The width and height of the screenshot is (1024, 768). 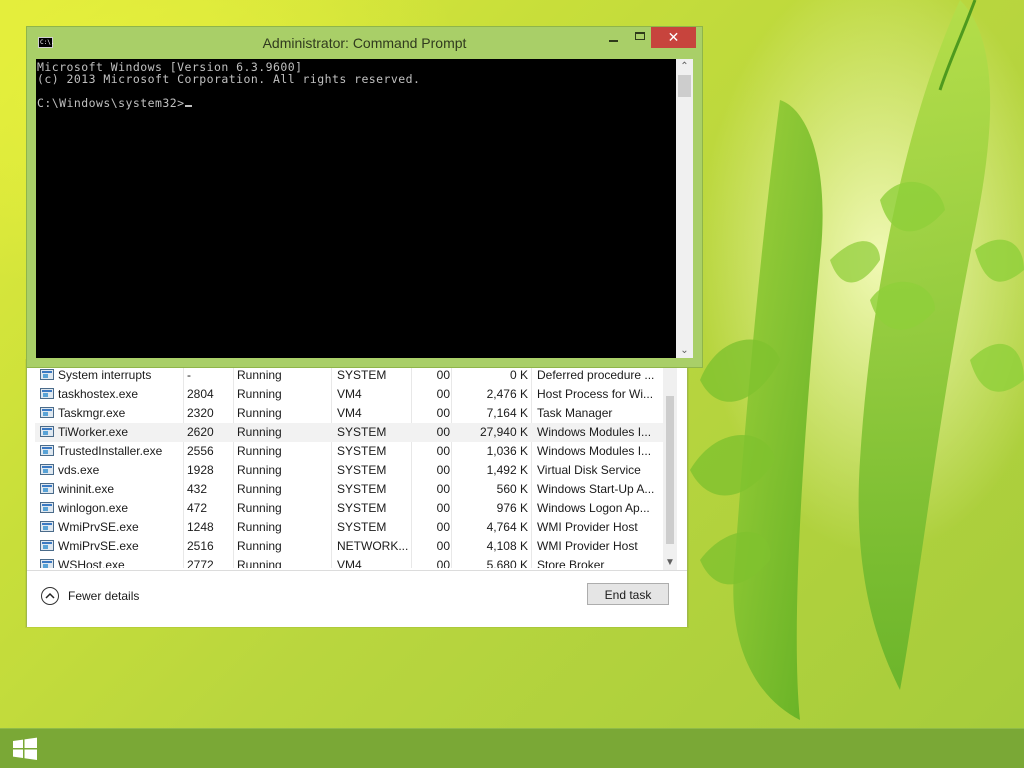 What do you see at coordinates (670, 563) in the screenshot?
I see `scroll-down-arrow-icon: ▼` at bounding box center [670, 563].